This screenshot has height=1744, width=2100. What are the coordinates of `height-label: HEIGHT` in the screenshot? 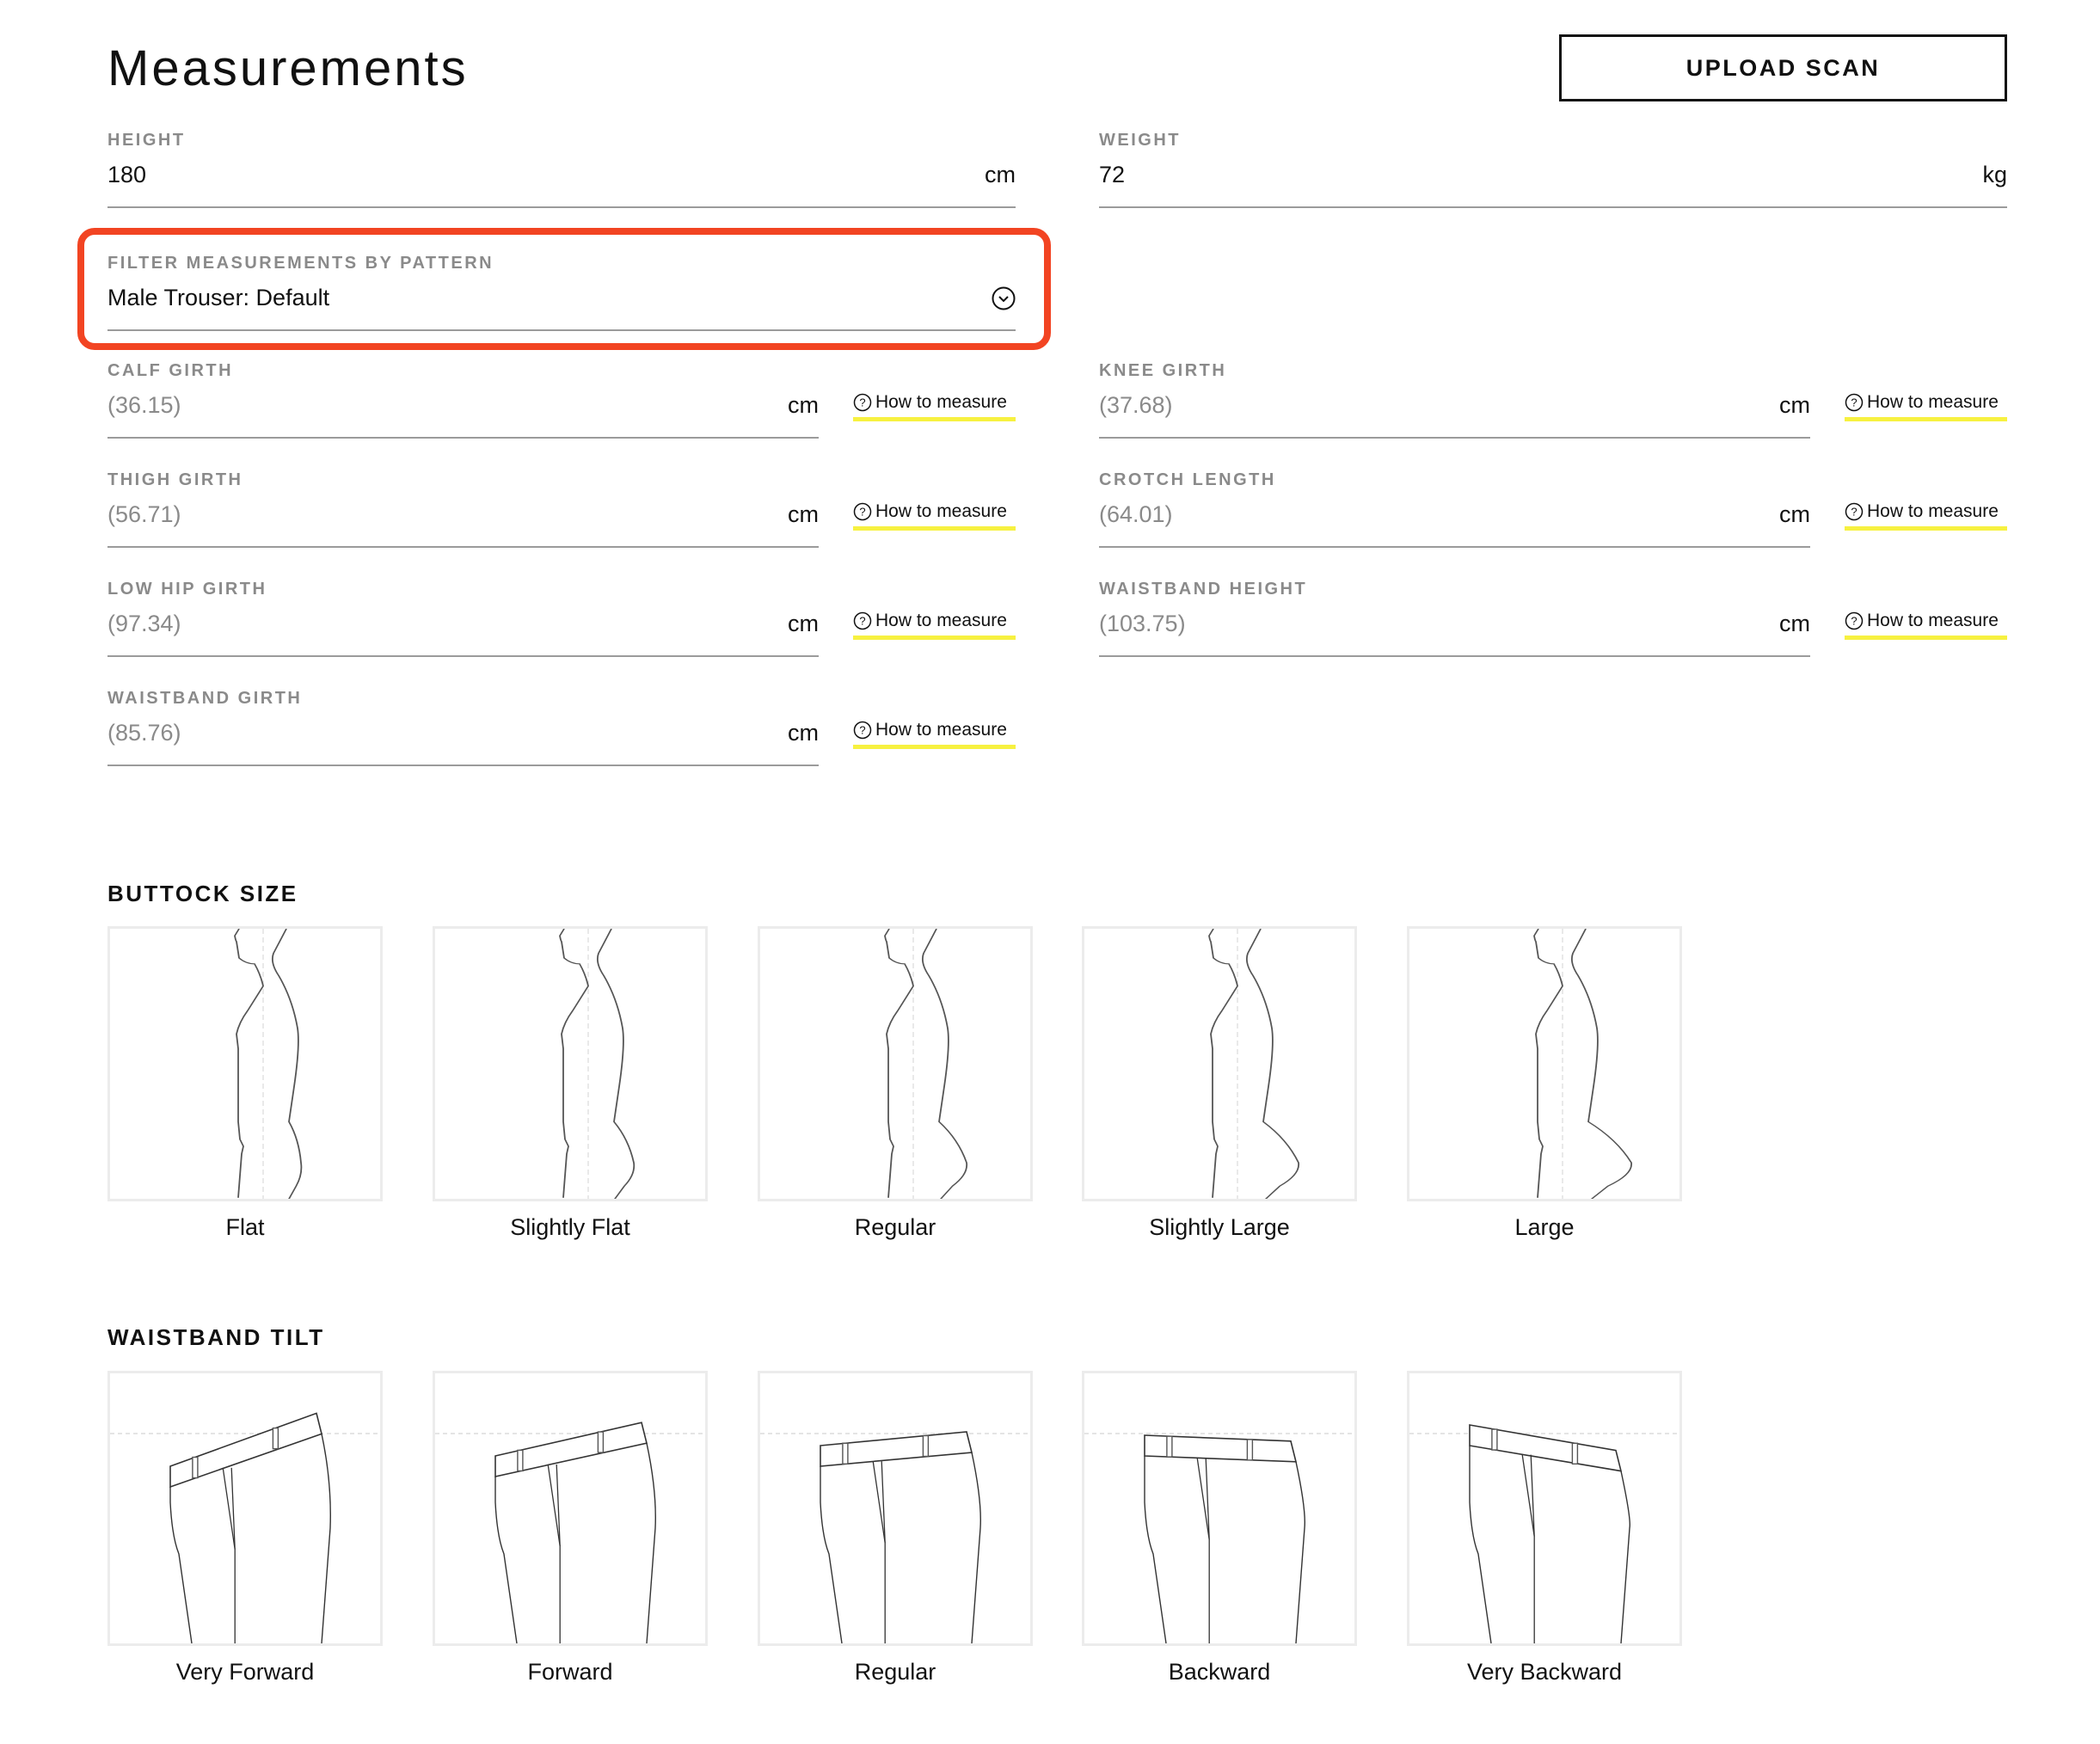 It's located at (146, 140).